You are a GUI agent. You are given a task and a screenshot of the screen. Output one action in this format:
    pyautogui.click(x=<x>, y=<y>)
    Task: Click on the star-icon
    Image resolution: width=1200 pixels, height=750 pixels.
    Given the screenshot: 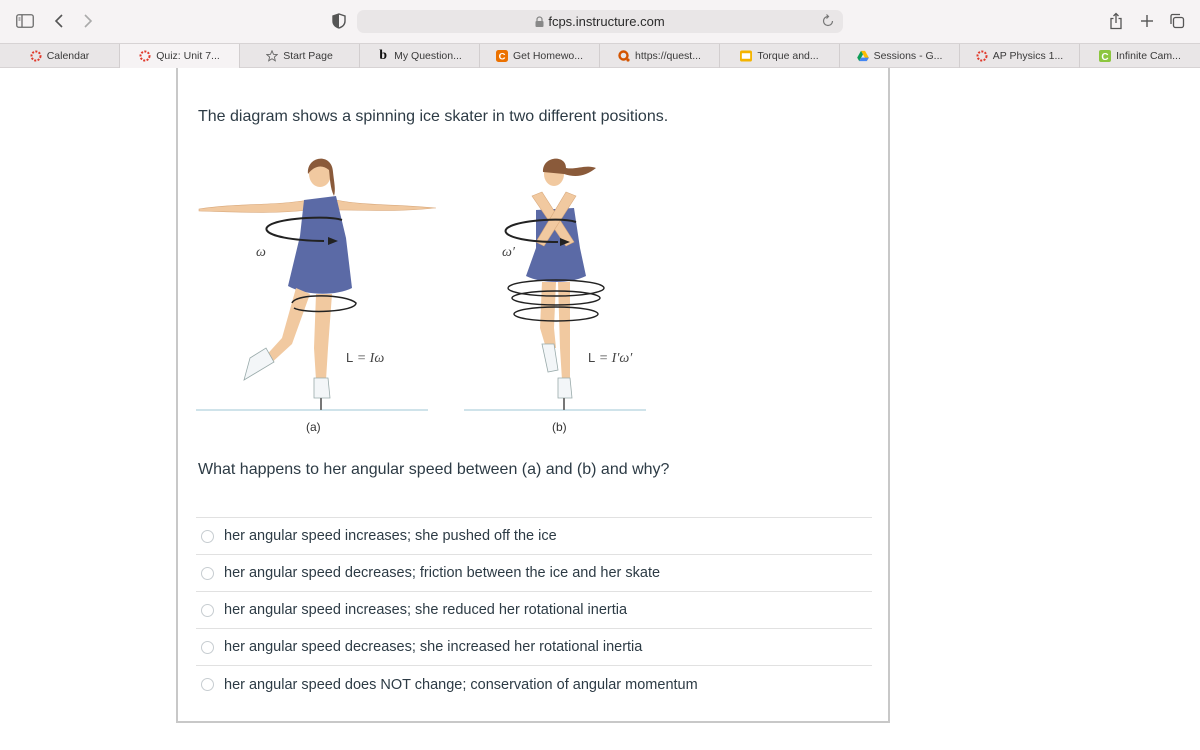 What is the action you would take?
    pyautogui.click(x=272, y=56)
    